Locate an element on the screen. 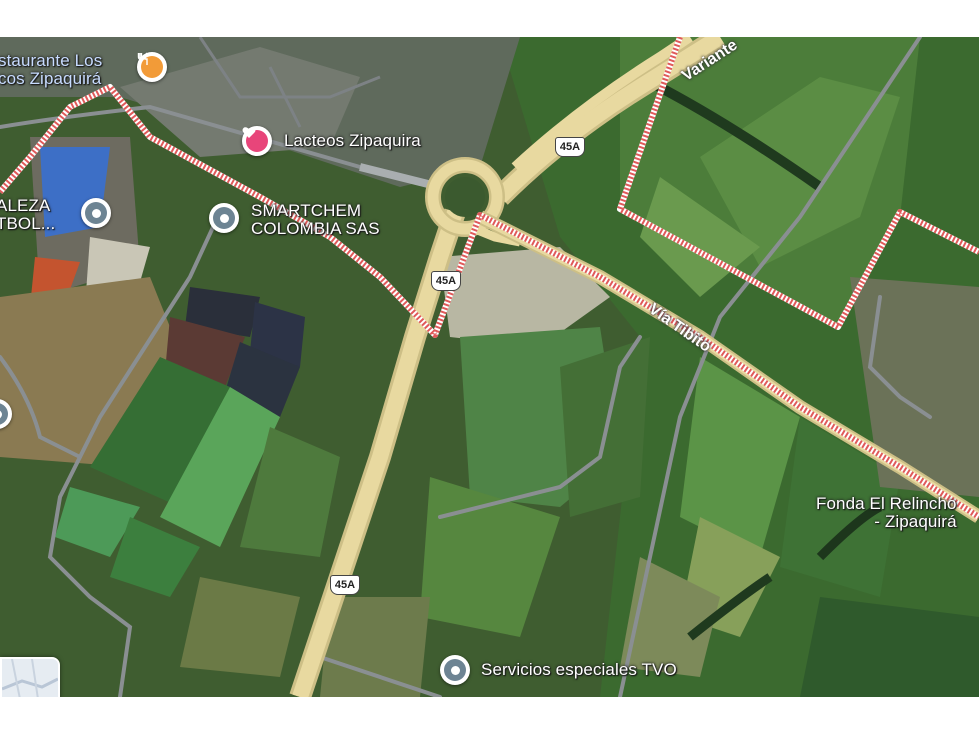 The height and width of the screenshot is (734, 979). place-label-restaurante: staurante Los cos Zipaquirá is located at coordinates (51, 70).